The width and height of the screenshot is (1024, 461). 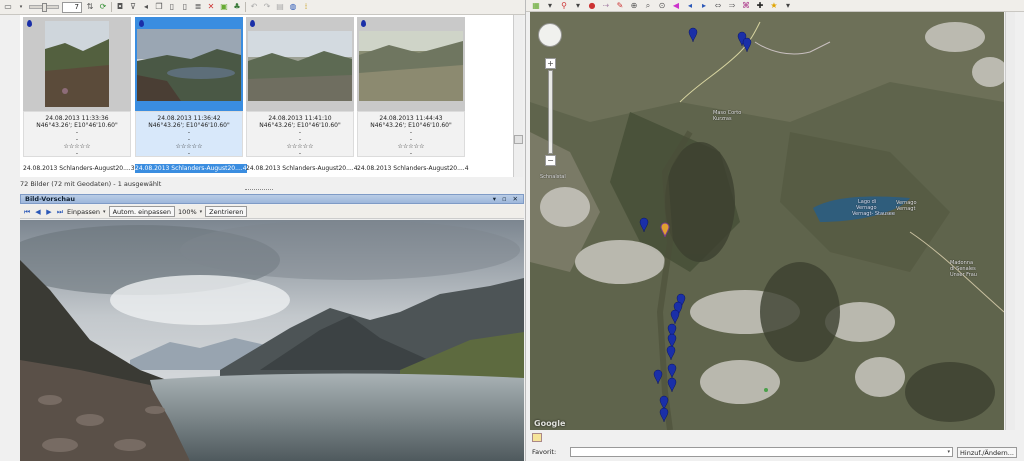 I want to click on thumbnail-size-slider, so click(x=44, y=7).